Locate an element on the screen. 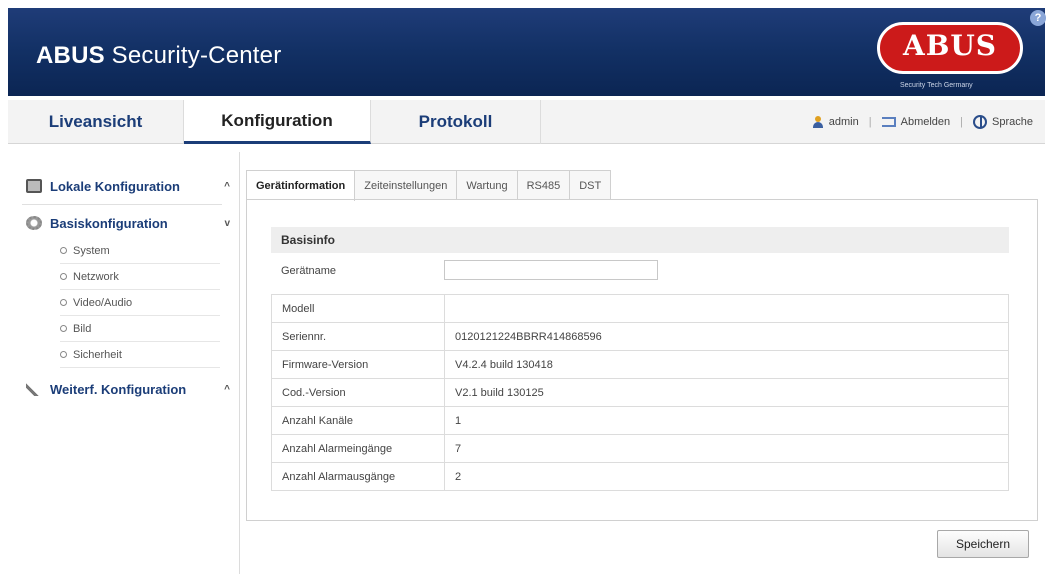  device-name-input is located at coordinates (551, 270).